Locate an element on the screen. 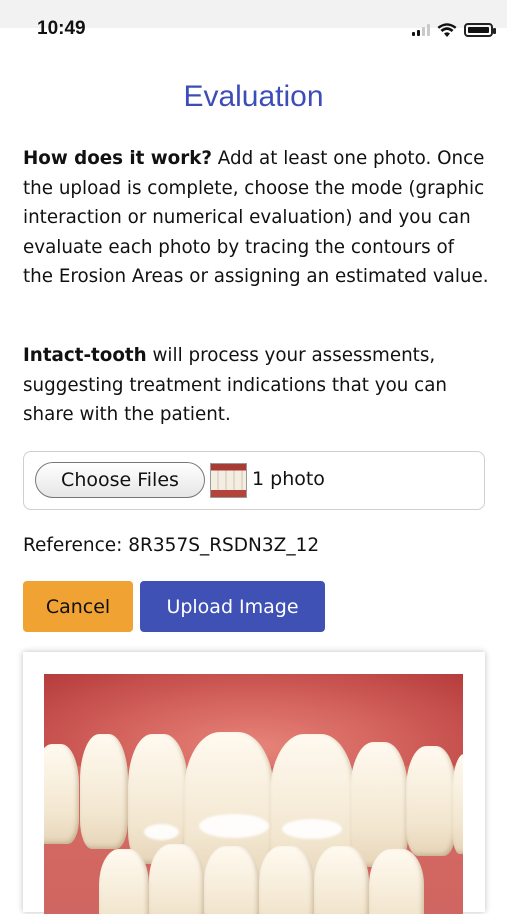 The height and width of the screenshot is (914, 507). upload-image-button: Upload Image is located at coordinates (232, 606).